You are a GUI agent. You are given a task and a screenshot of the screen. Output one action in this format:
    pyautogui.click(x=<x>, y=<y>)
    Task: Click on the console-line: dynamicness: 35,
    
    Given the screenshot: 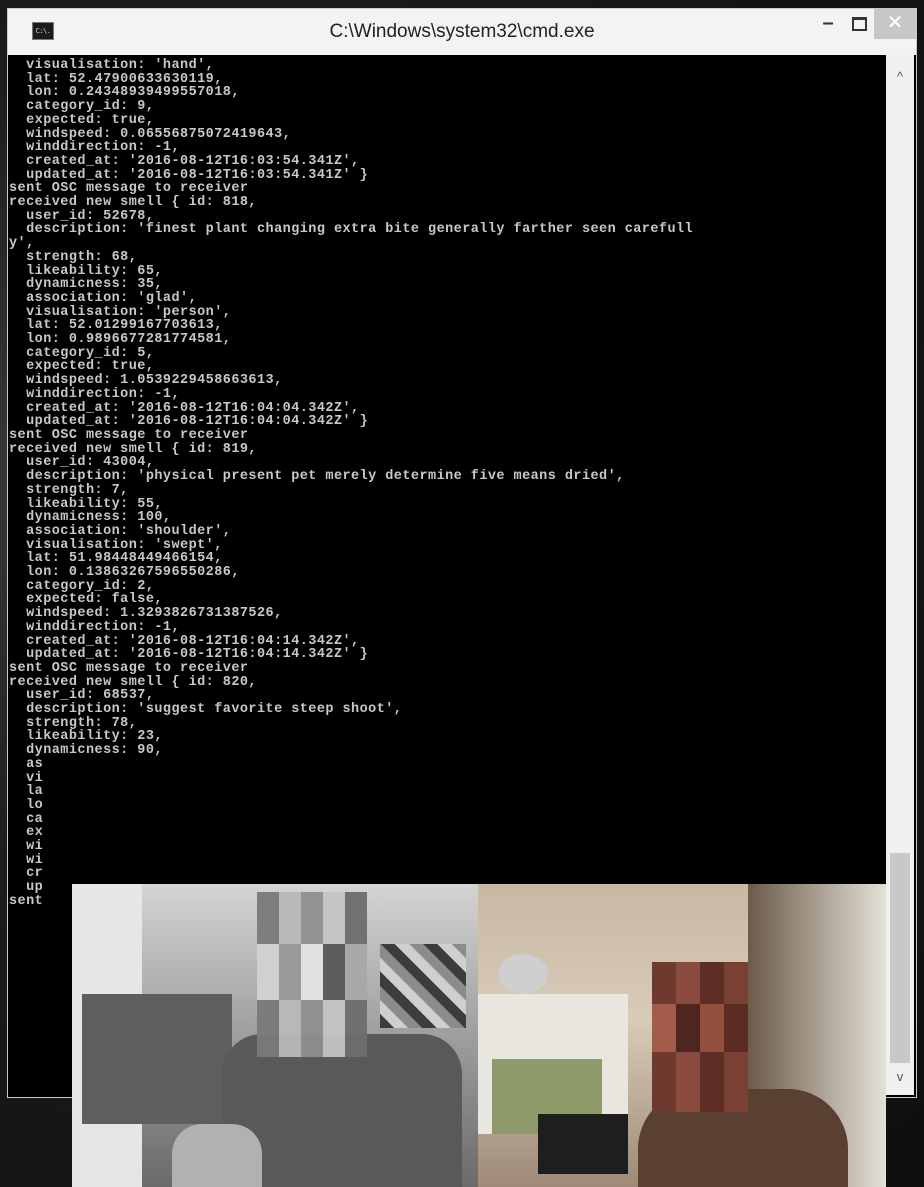 What is the action you would take?
    pyautogui.click(x=86, y=285)
    